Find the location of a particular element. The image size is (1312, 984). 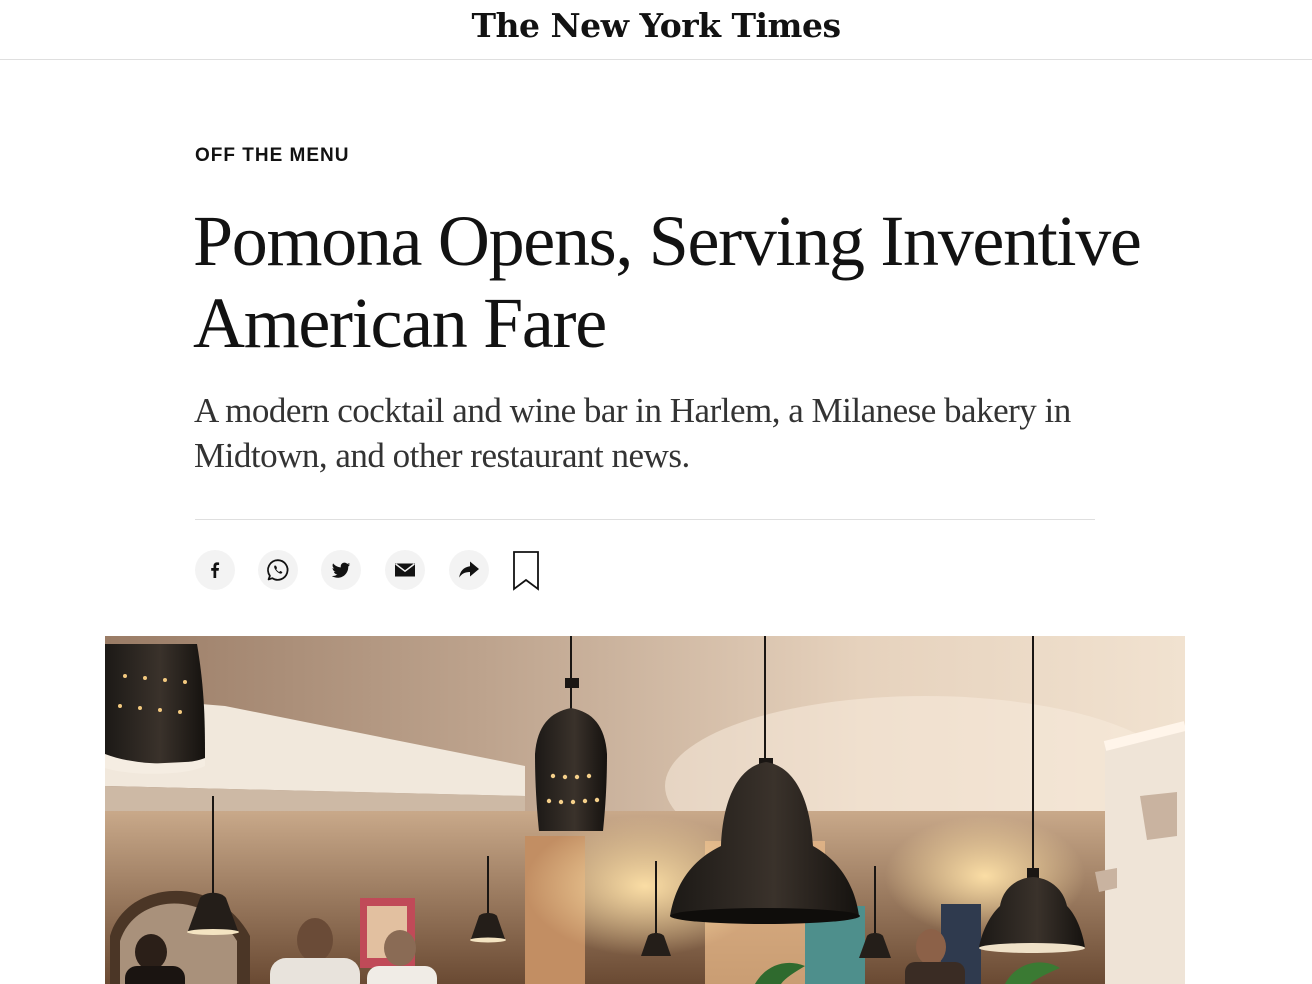

share-arrow-icon is located at coordinates (469, 569).